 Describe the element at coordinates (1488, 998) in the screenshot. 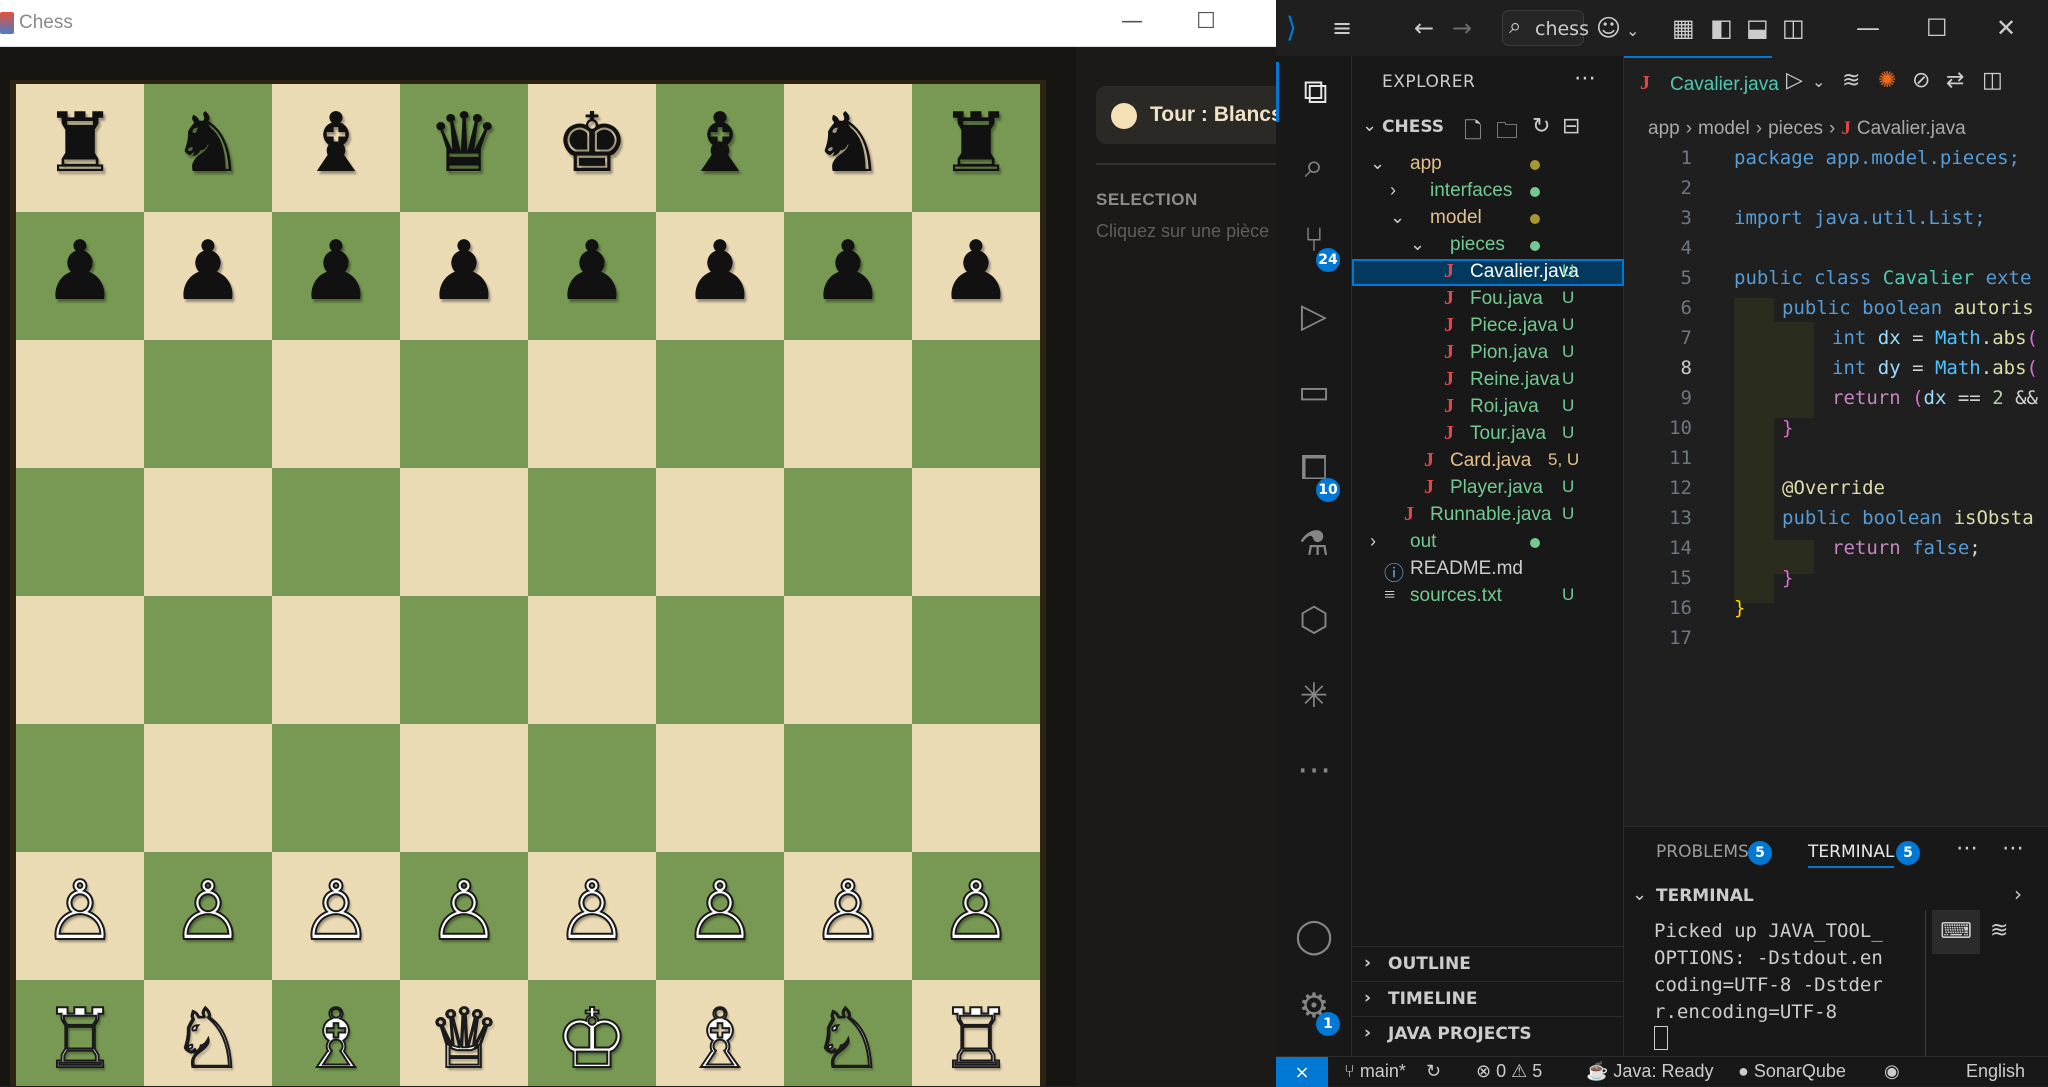

I see `timeline-section: › TIMELINE` at that location.